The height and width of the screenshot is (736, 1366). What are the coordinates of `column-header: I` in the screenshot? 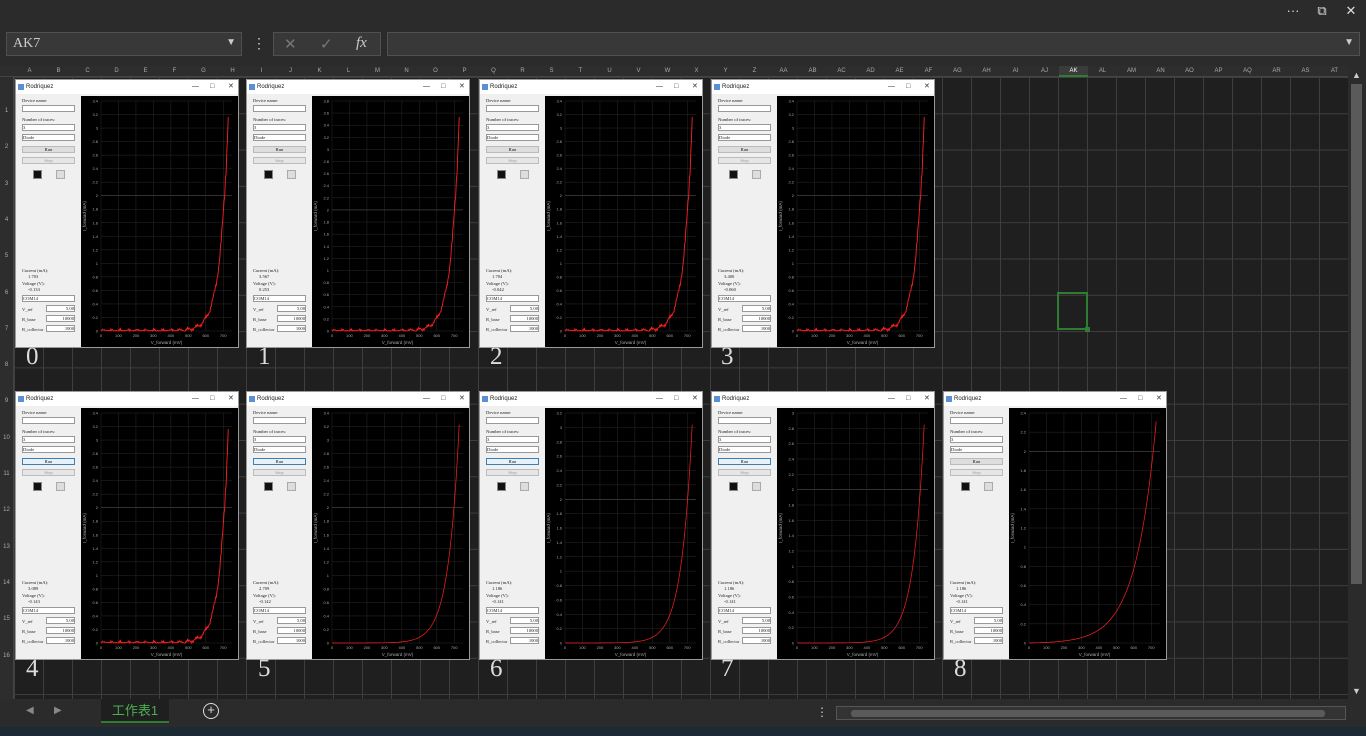 It's located at (261, 71).